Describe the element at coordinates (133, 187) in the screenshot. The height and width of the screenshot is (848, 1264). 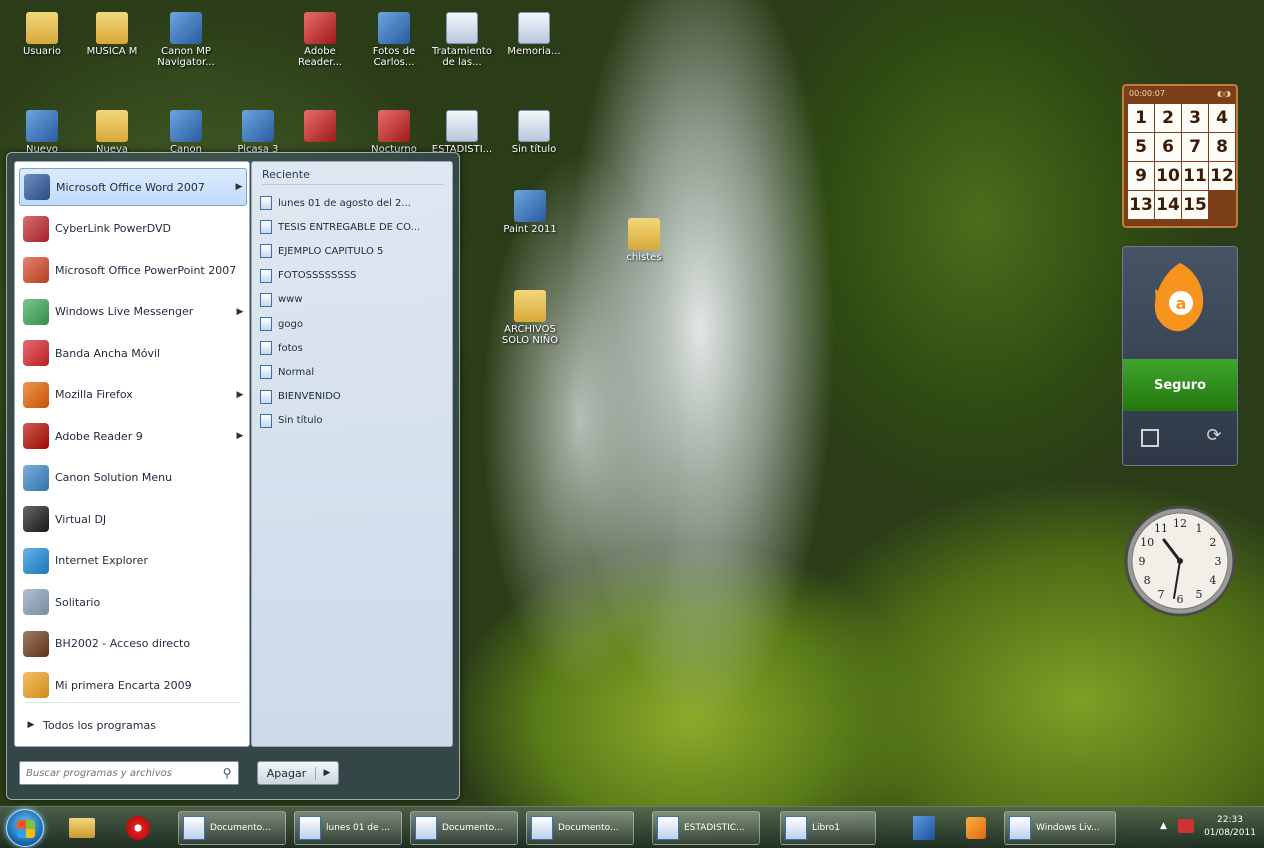
I see `program-item: Microsoft Office Word 2007 ▶` at that location.